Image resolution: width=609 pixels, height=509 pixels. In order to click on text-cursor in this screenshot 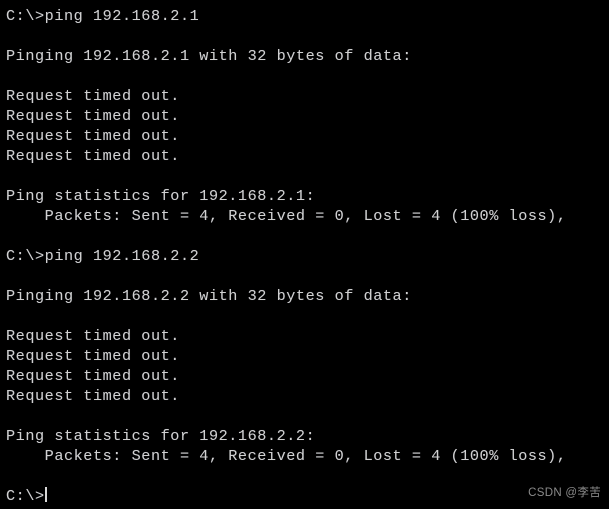, I will do `click(45, 494)`.